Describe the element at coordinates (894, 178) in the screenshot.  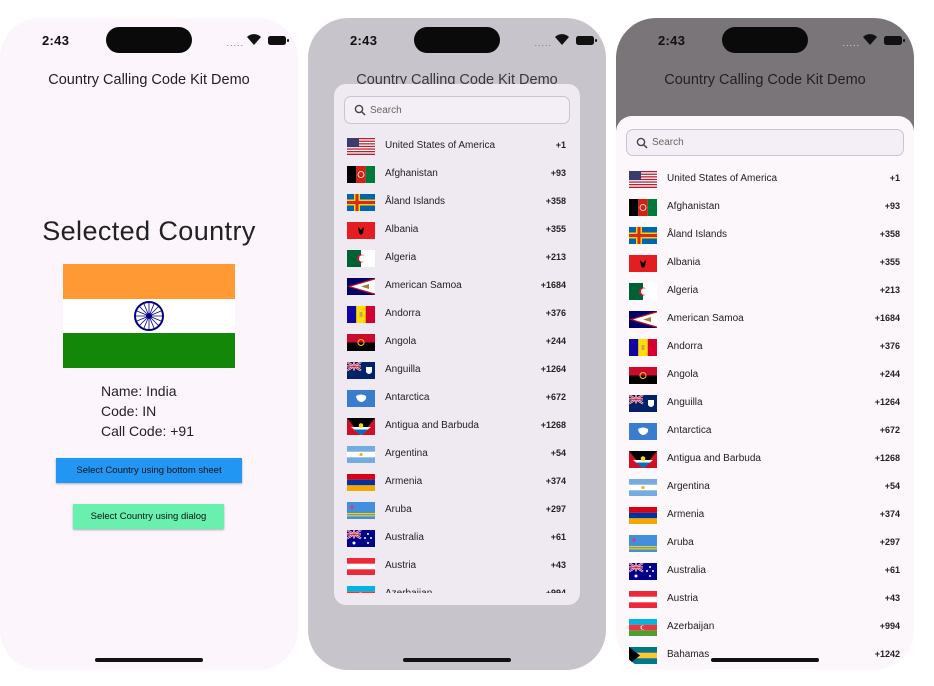
I see `country-calling-code: +1` at that location.